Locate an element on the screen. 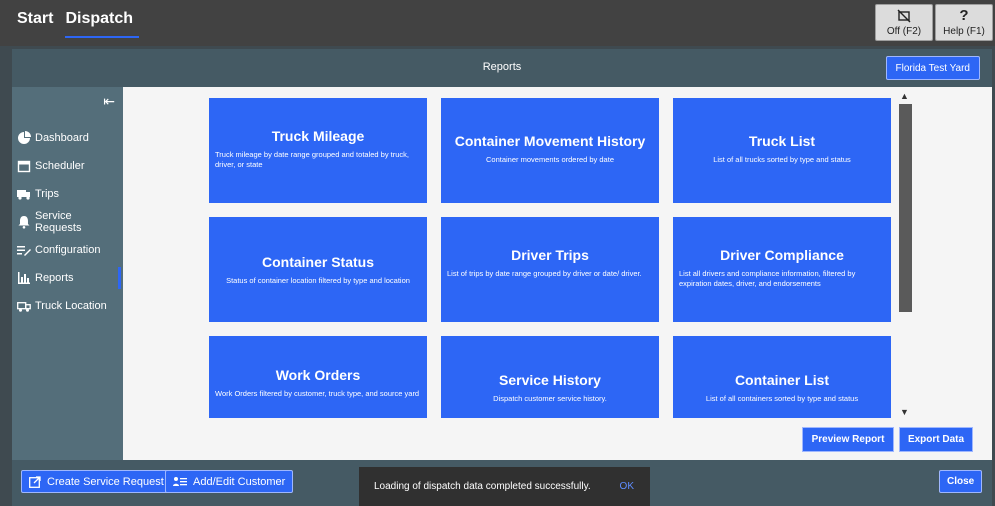 Image resolution: width=995 pixels, height=506 pixels. sidebar-item-configuration: Configuration is located at coordinates (69, 250).